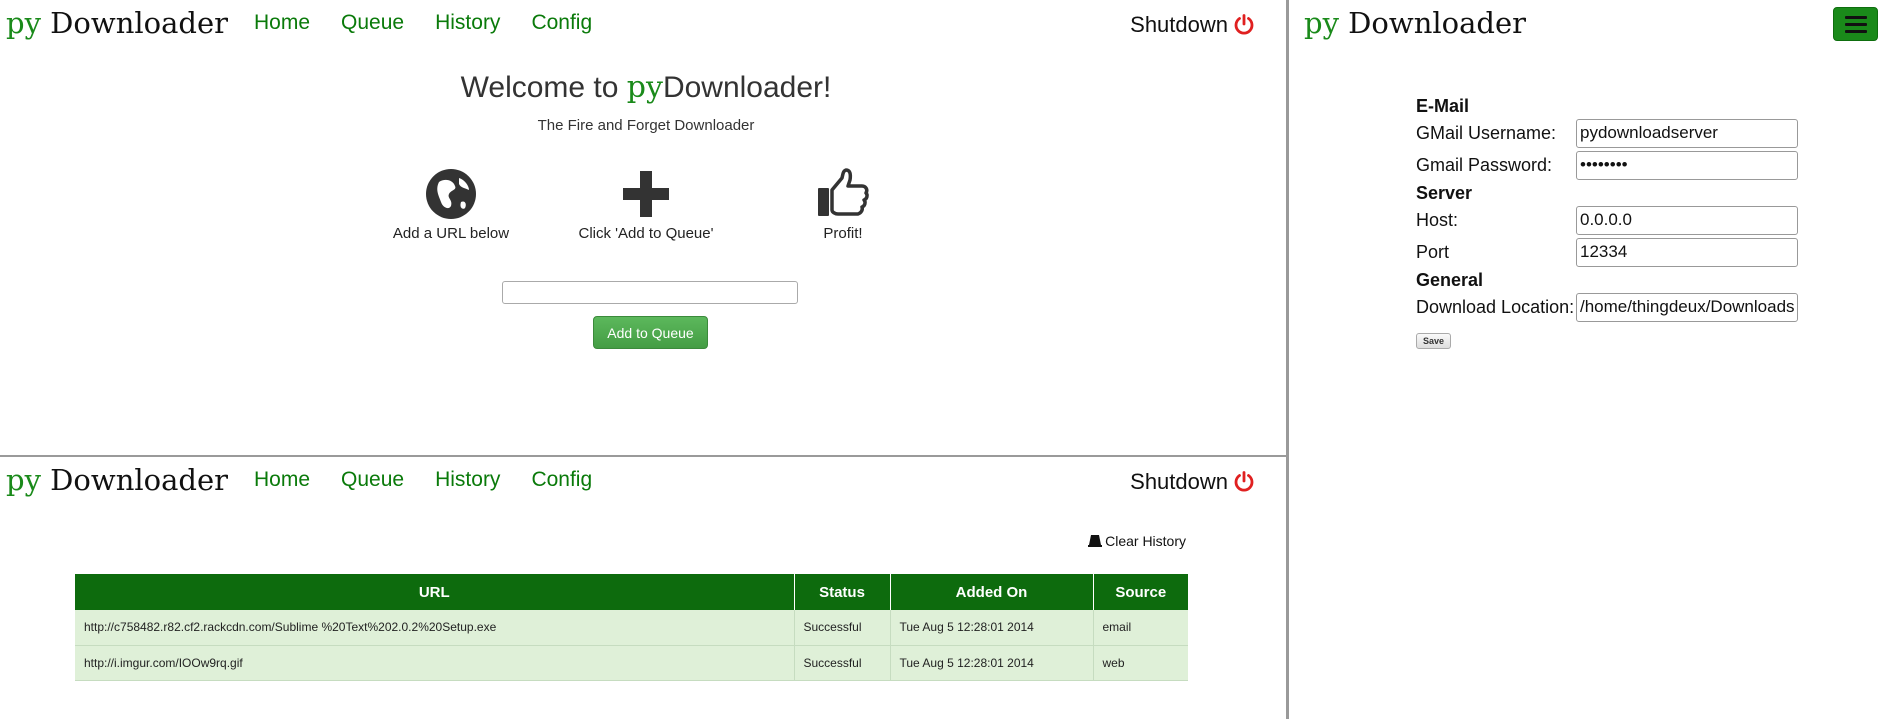 This screenshot has width=1887, height=719. What do you see at coordinates (1444, 193) in the screenshot?
I see `section-server: Server` at bounding box center [1444, 193].